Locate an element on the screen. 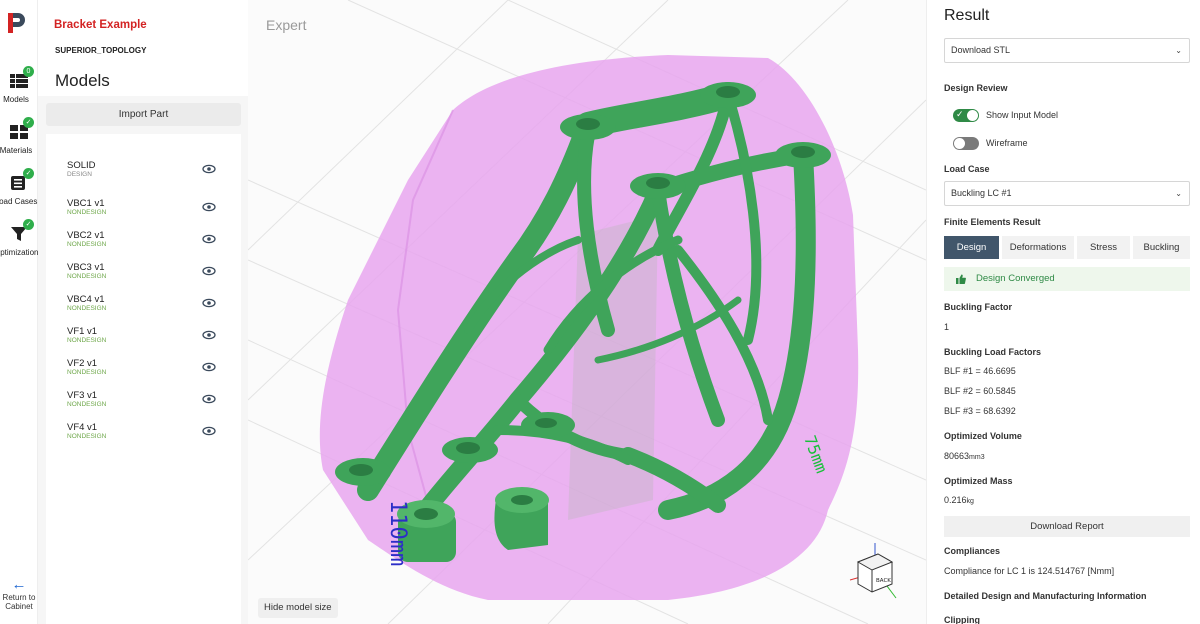  rail-item-materials: ✓ Materials is located at coordinates (19, 136).